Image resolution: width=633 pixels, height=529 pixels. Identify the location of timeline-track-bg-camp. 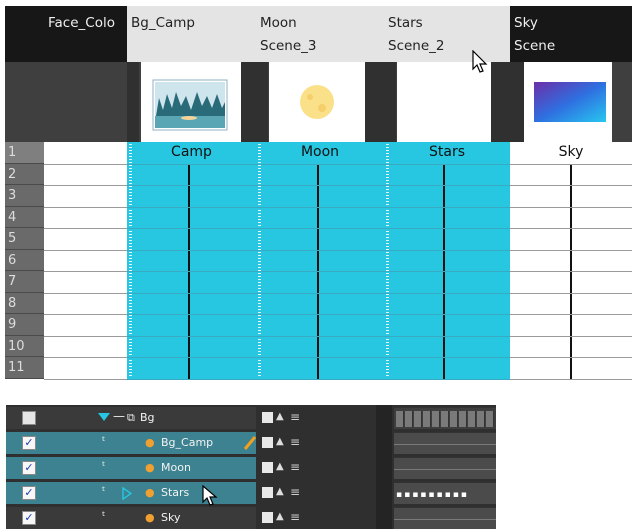
(445, 443).